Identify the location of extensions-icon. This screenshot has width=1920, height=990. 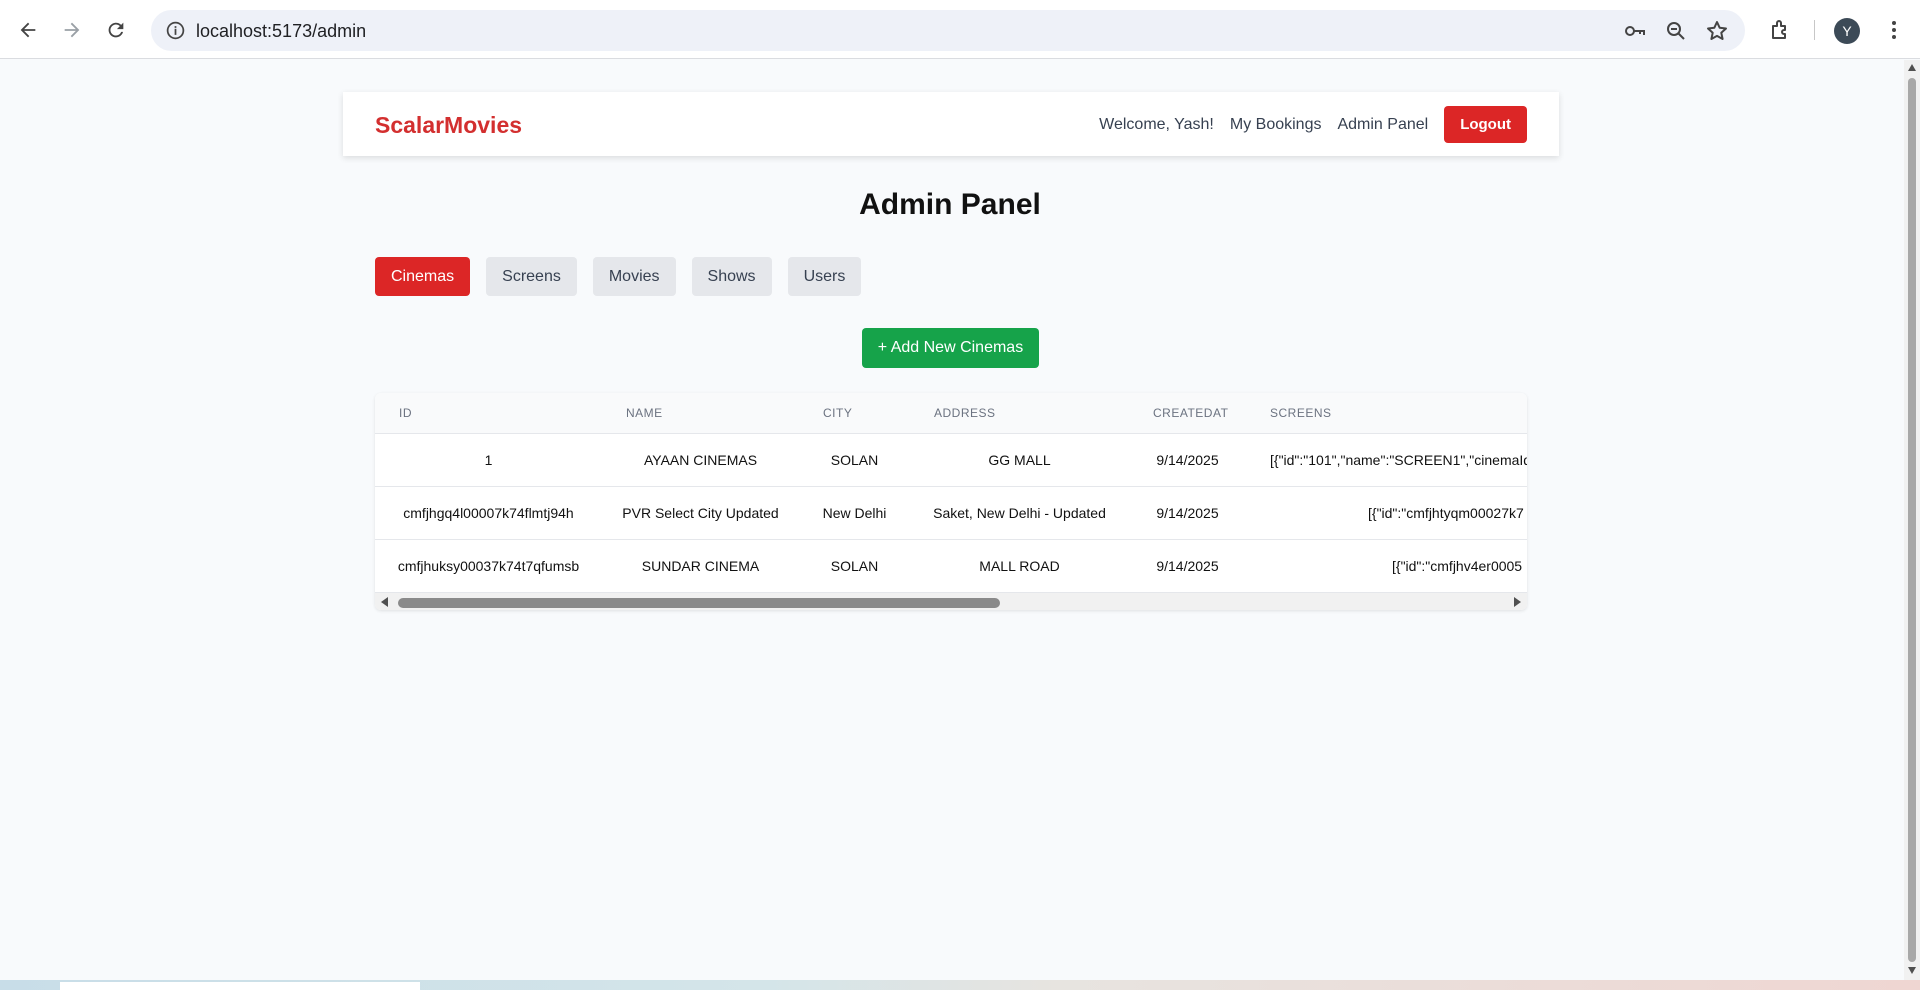
(1781, 30).